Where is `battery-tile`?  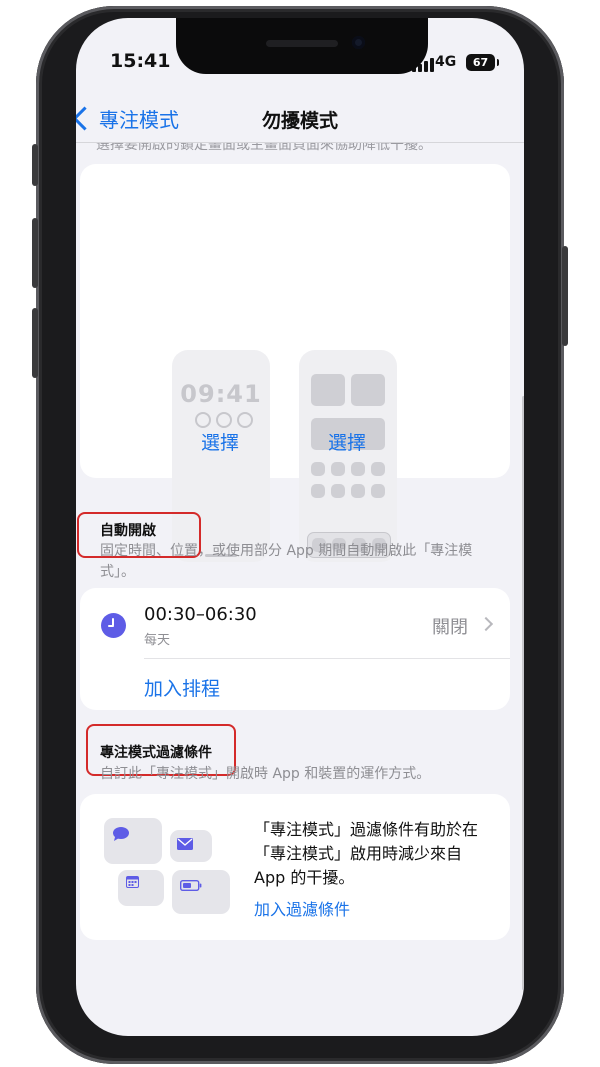 battery-tile is located at coordinates (201, 892).